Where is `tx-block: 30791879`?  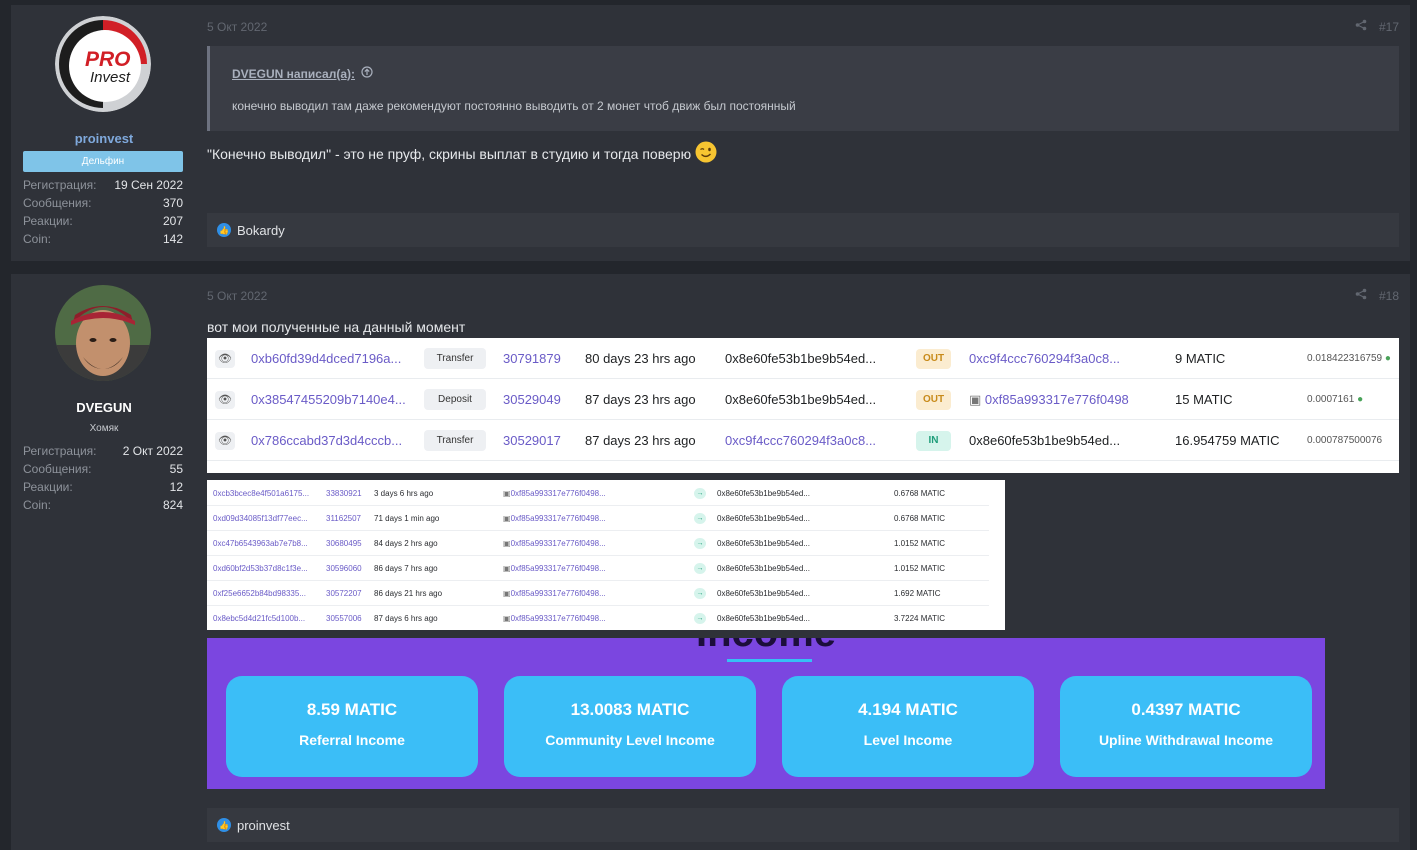
tx-block: 30791879 is located at coordinates (532, 358).